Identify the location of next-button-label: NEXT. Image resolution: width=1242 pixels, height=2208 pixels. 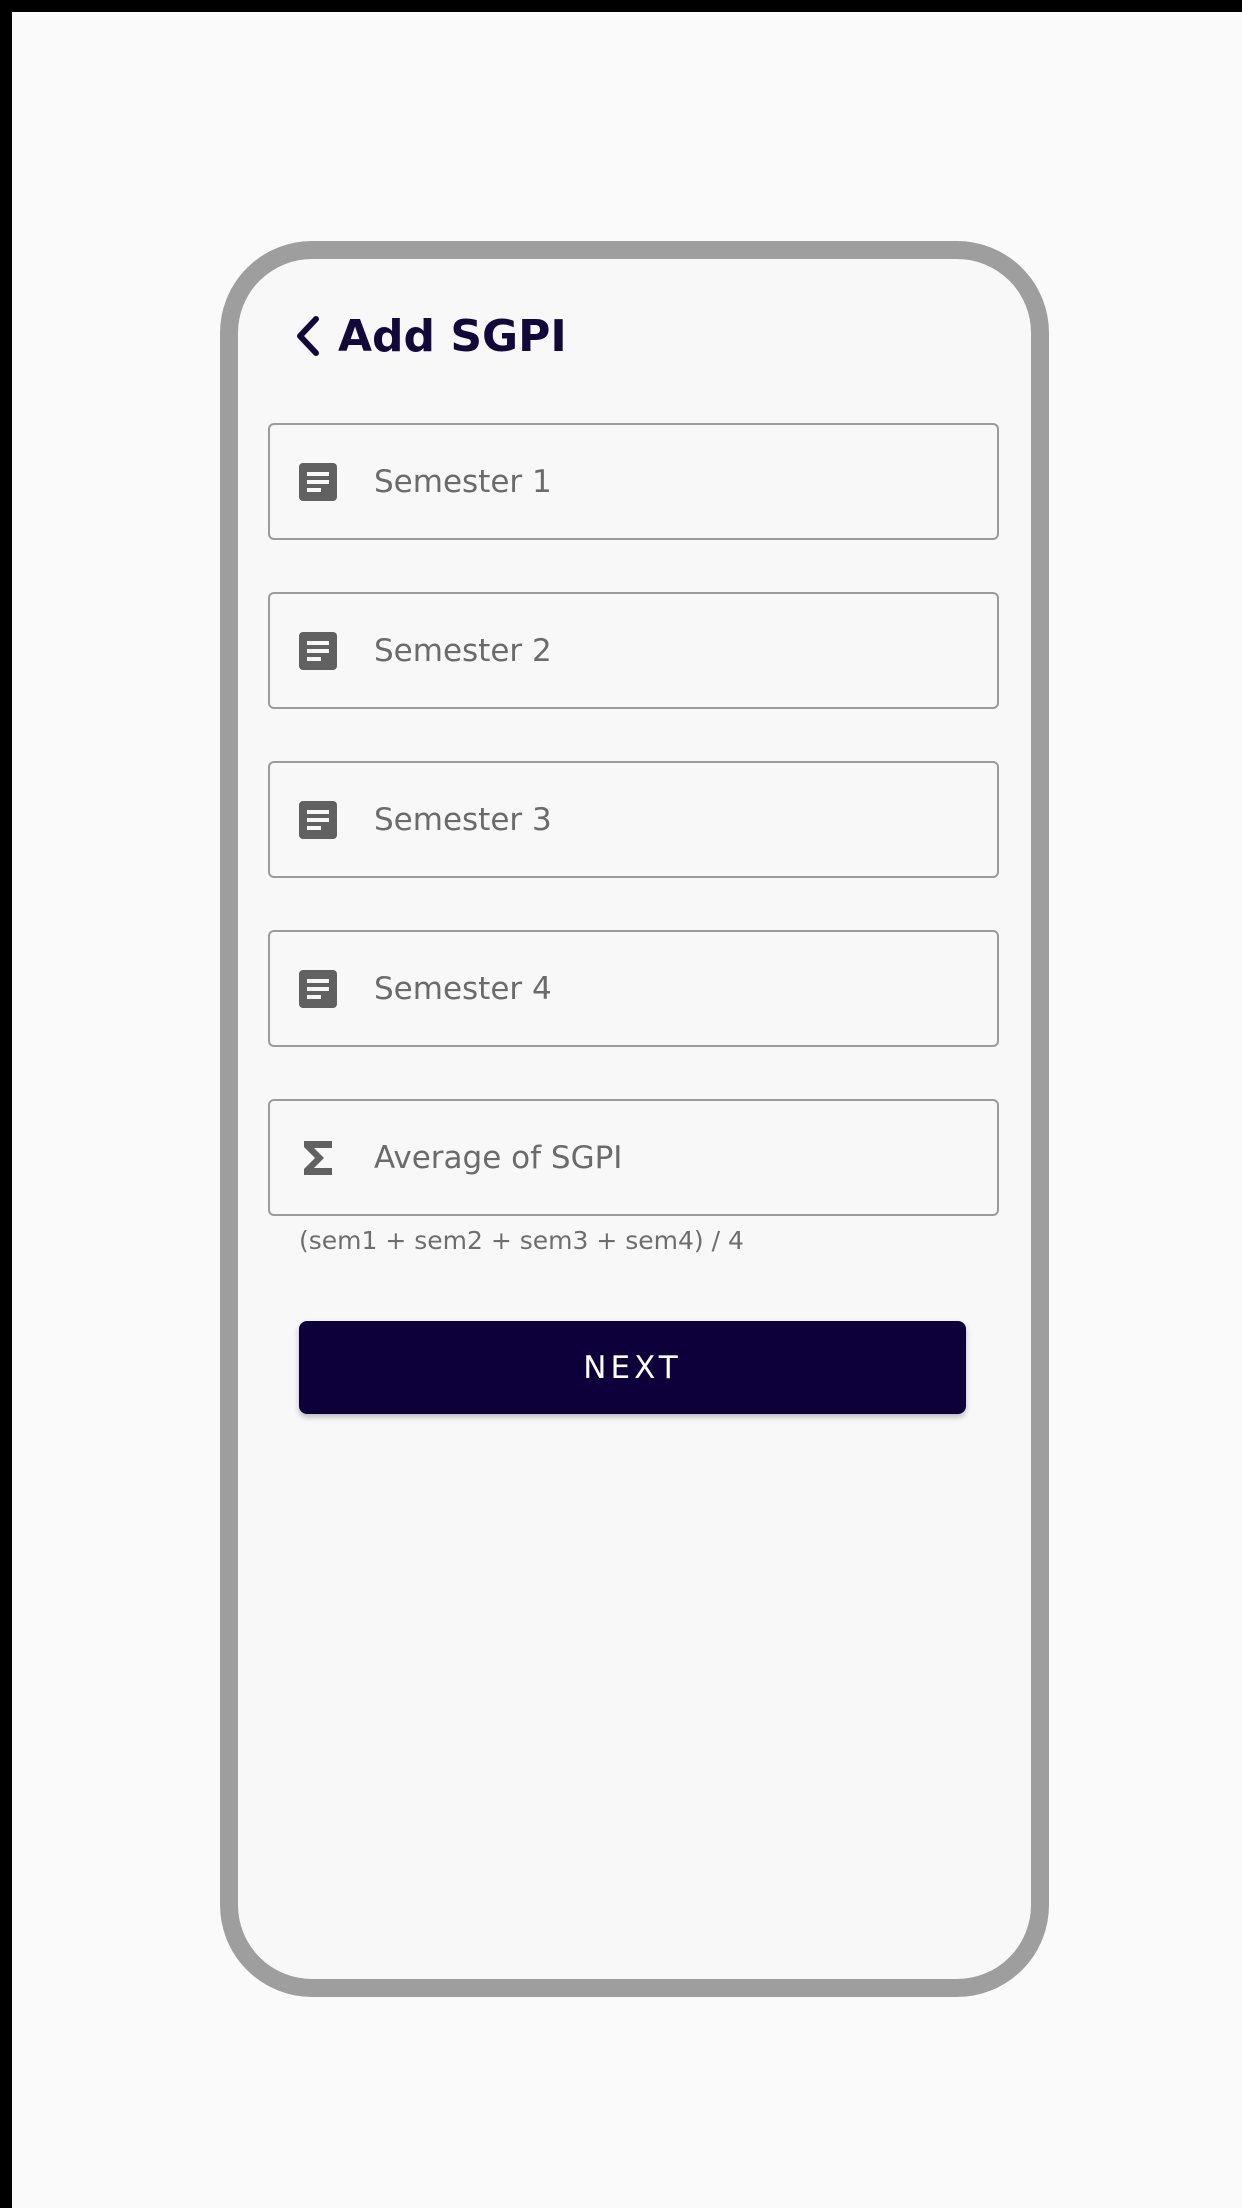
(632, 1367).